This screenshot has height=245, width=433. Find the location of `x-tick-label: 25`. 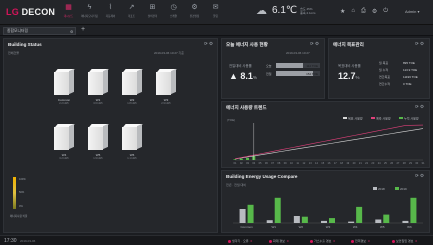

x-tick-label: 25 is located at coordinates (385, 163).